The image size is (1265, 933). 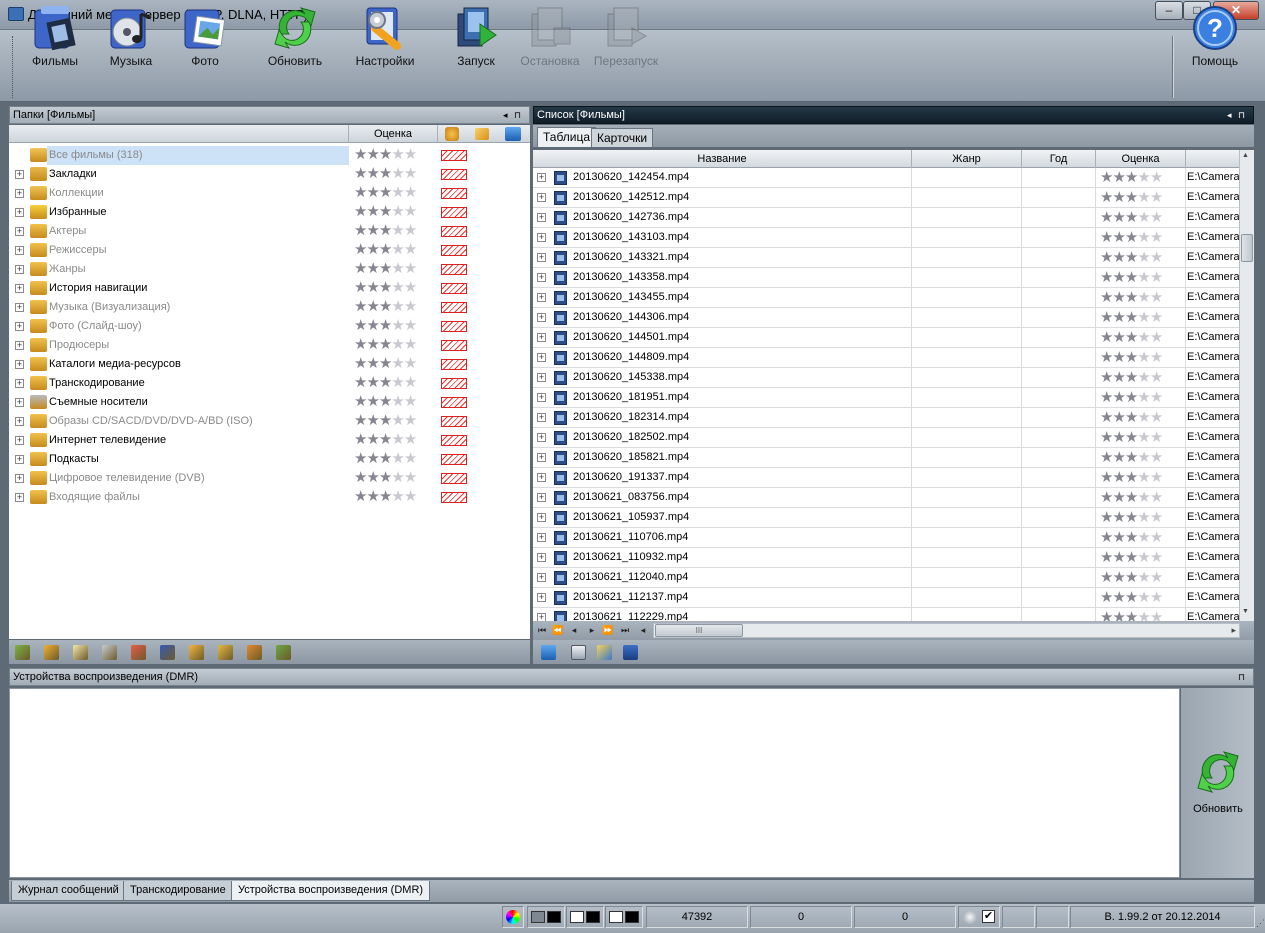 I want to click on columns-icon, so click(x=578, y=652).